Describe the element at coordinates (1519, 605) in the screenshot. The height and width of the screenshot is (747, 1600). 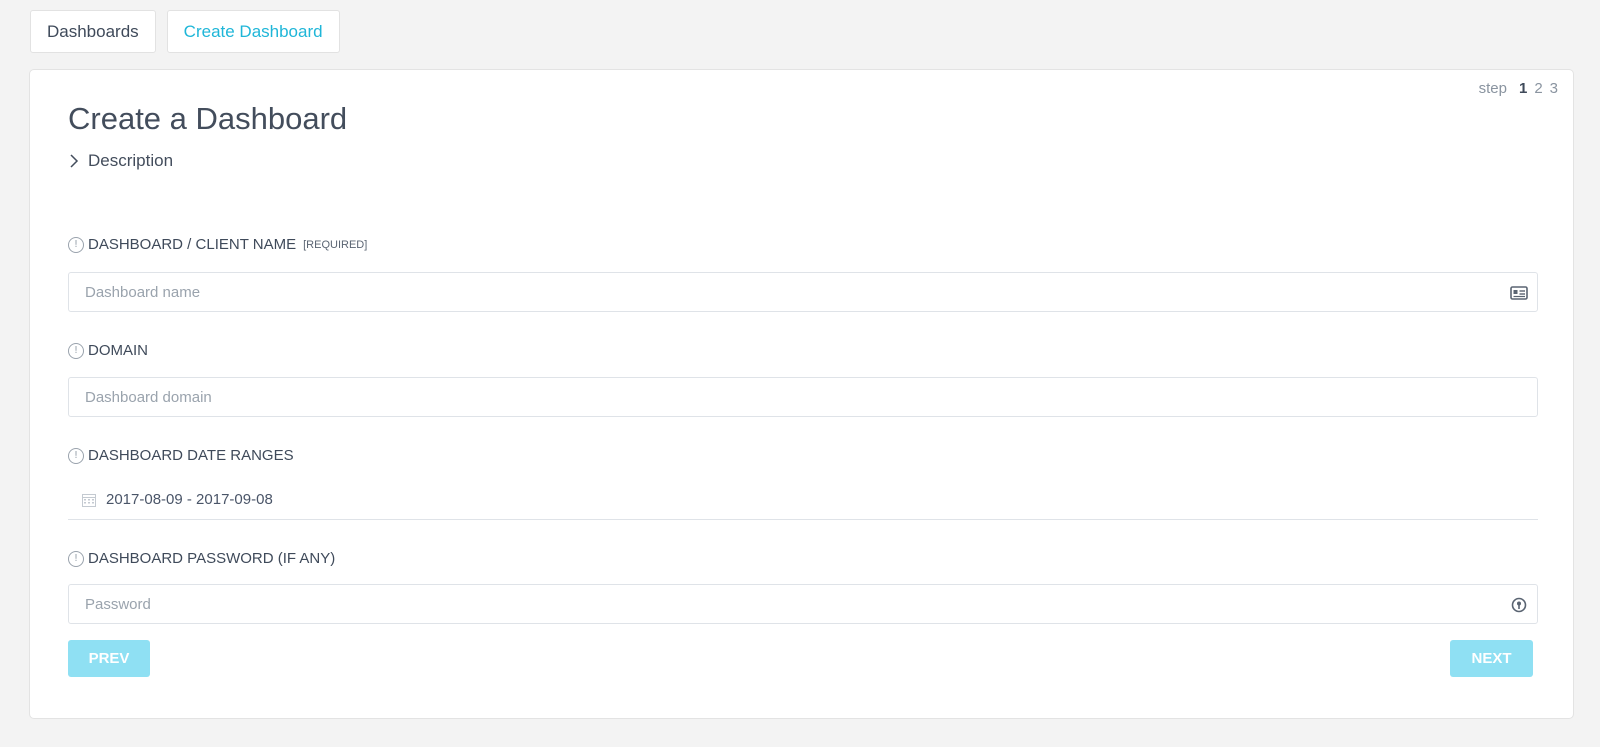
I see `key-icon` at that location.